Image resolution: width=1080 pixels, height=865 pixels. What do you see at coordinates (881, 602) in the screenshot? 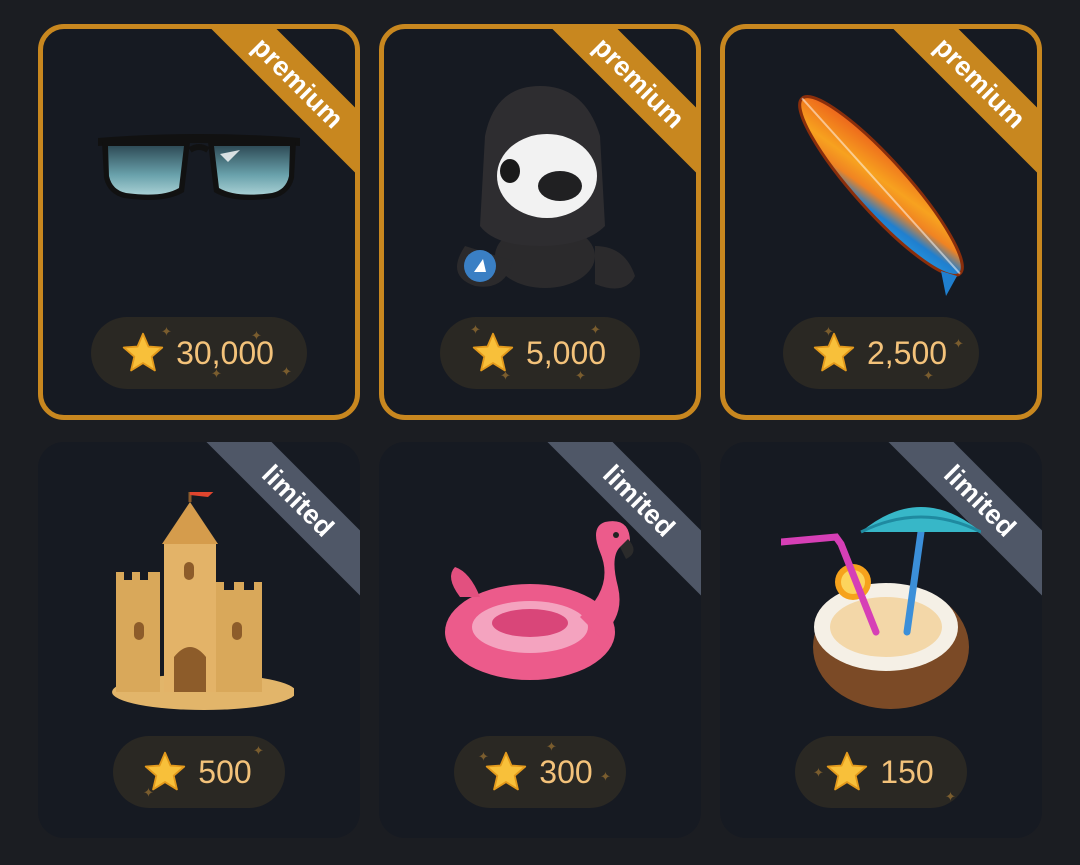
I see `coconut-cocktail-icon` at bounding box center [881, 602].